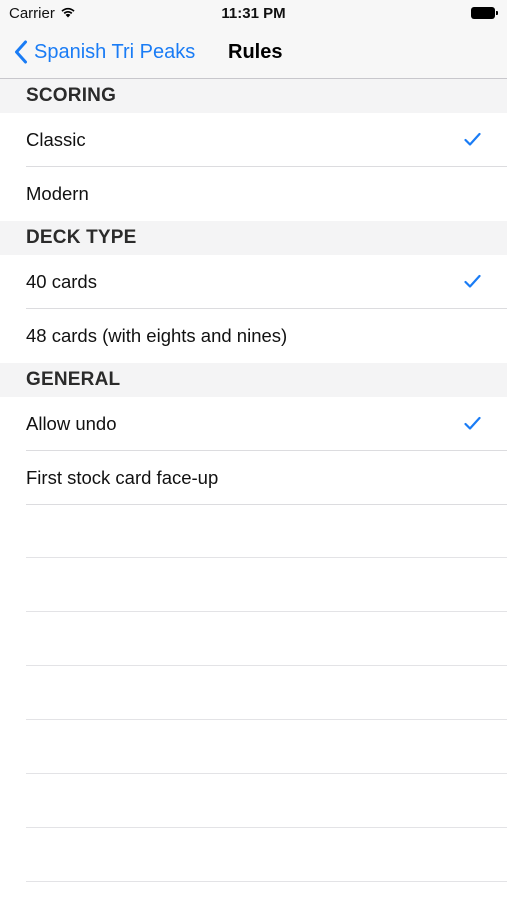  Describe the element at coordinates (253, 380) in the screenshot. I see `section-header-general: GENERAL` at that location.